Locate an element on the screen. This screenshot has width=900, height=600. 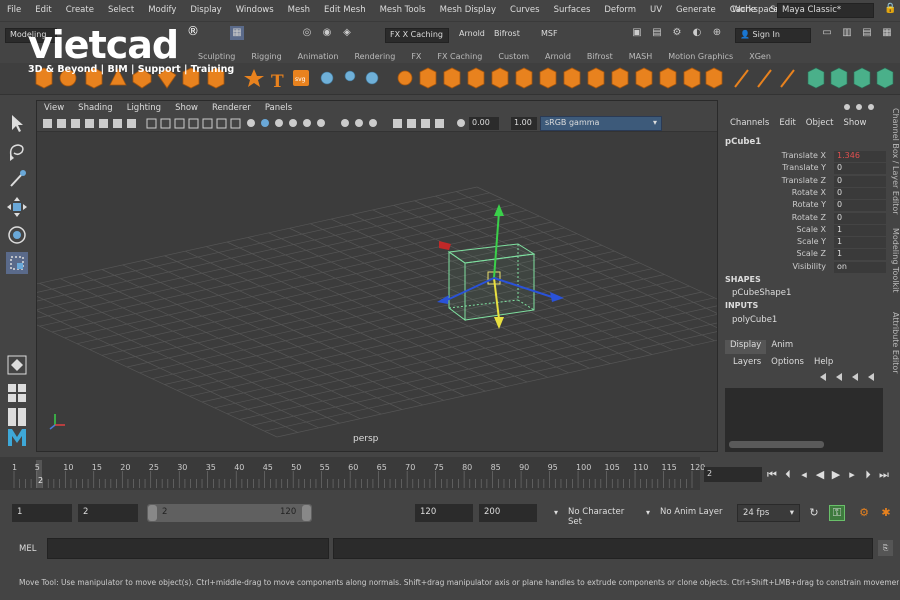
step-back-key-icon: ⏴ is located at coordinates (788, 475).